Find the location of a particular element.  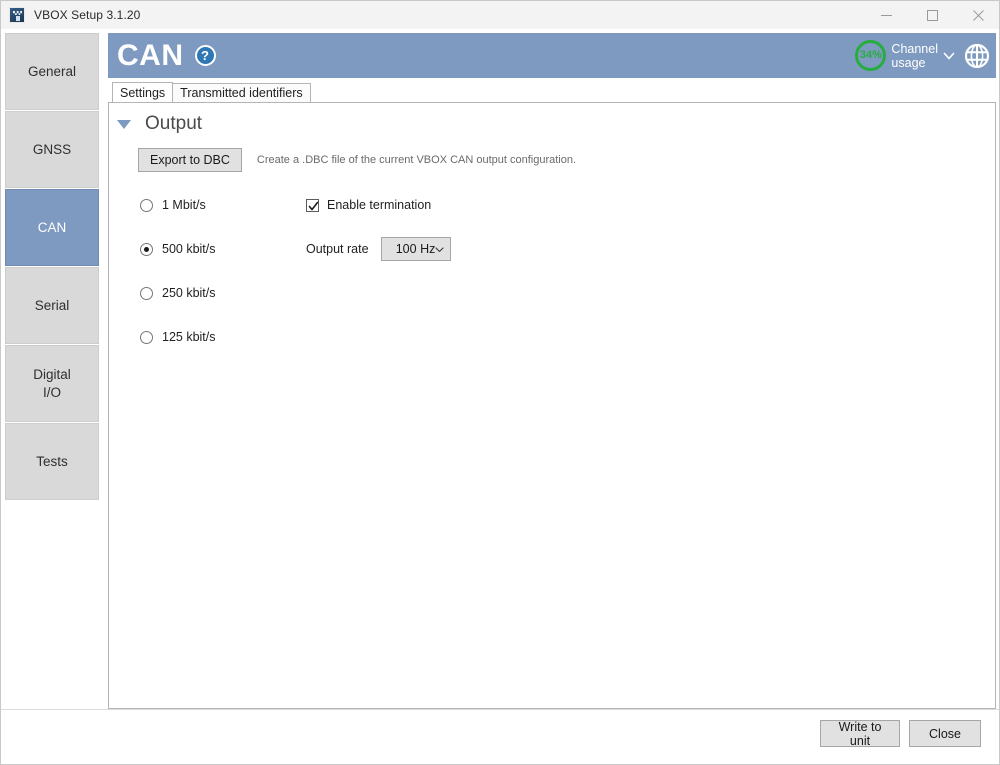

output-rate-value: 100 Hz is located at coordinates (415, 249).